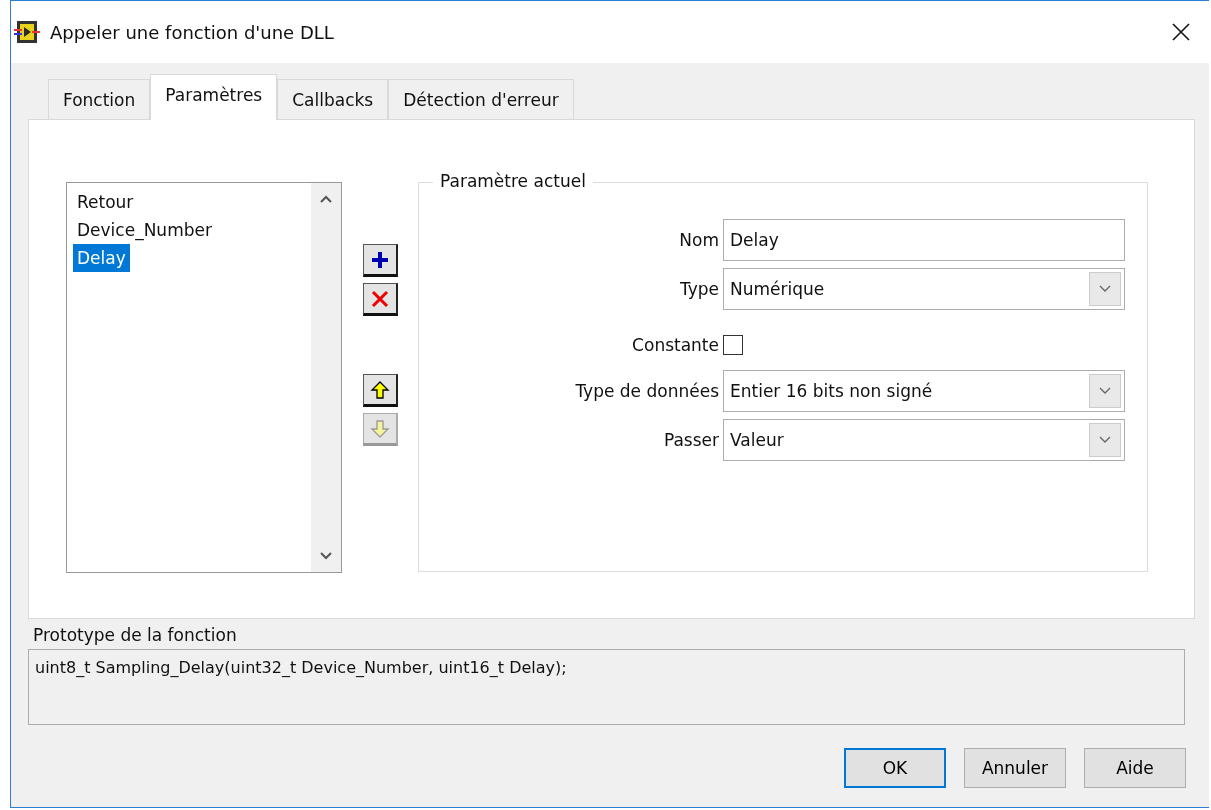  Describe the element at coordinates (699, 240) in the screenshot. I see `field-label: Nom` at that location.